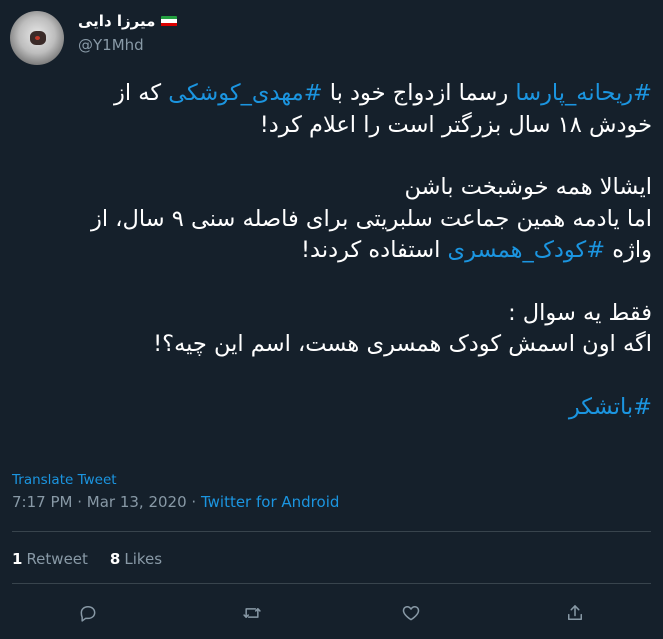  I want to click on iran-flag-icon, so click(169, 21).